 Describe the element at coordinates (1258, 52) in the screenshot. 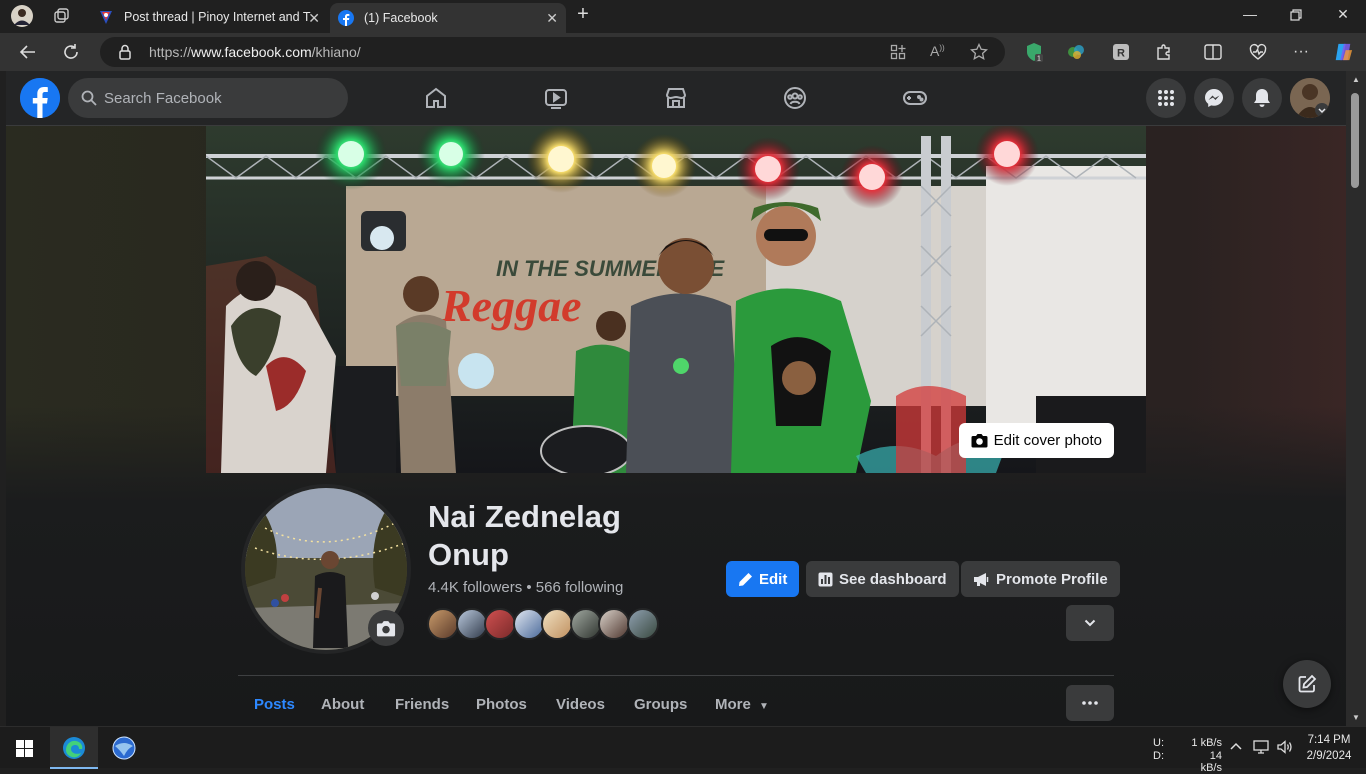

I see `browser-essentials-icon` at that location.